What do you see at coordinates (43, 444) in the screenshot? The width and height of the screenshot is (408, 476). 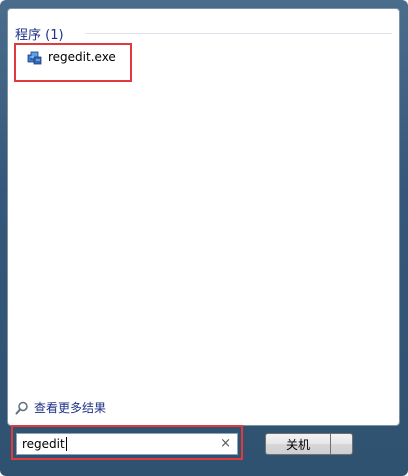 I see `search-text: regedit` at bounding box center [43, 444].